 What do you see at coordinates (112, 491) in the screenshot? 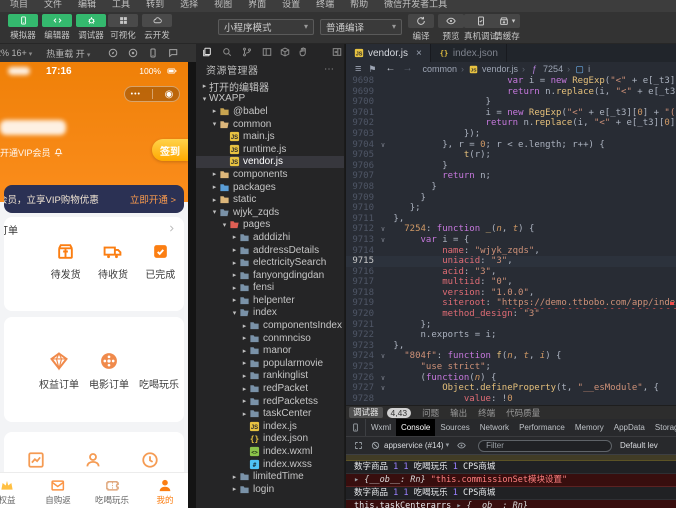
I see `phone-tab-3: 吃喝玩乐` at bounding box center [112, 491].